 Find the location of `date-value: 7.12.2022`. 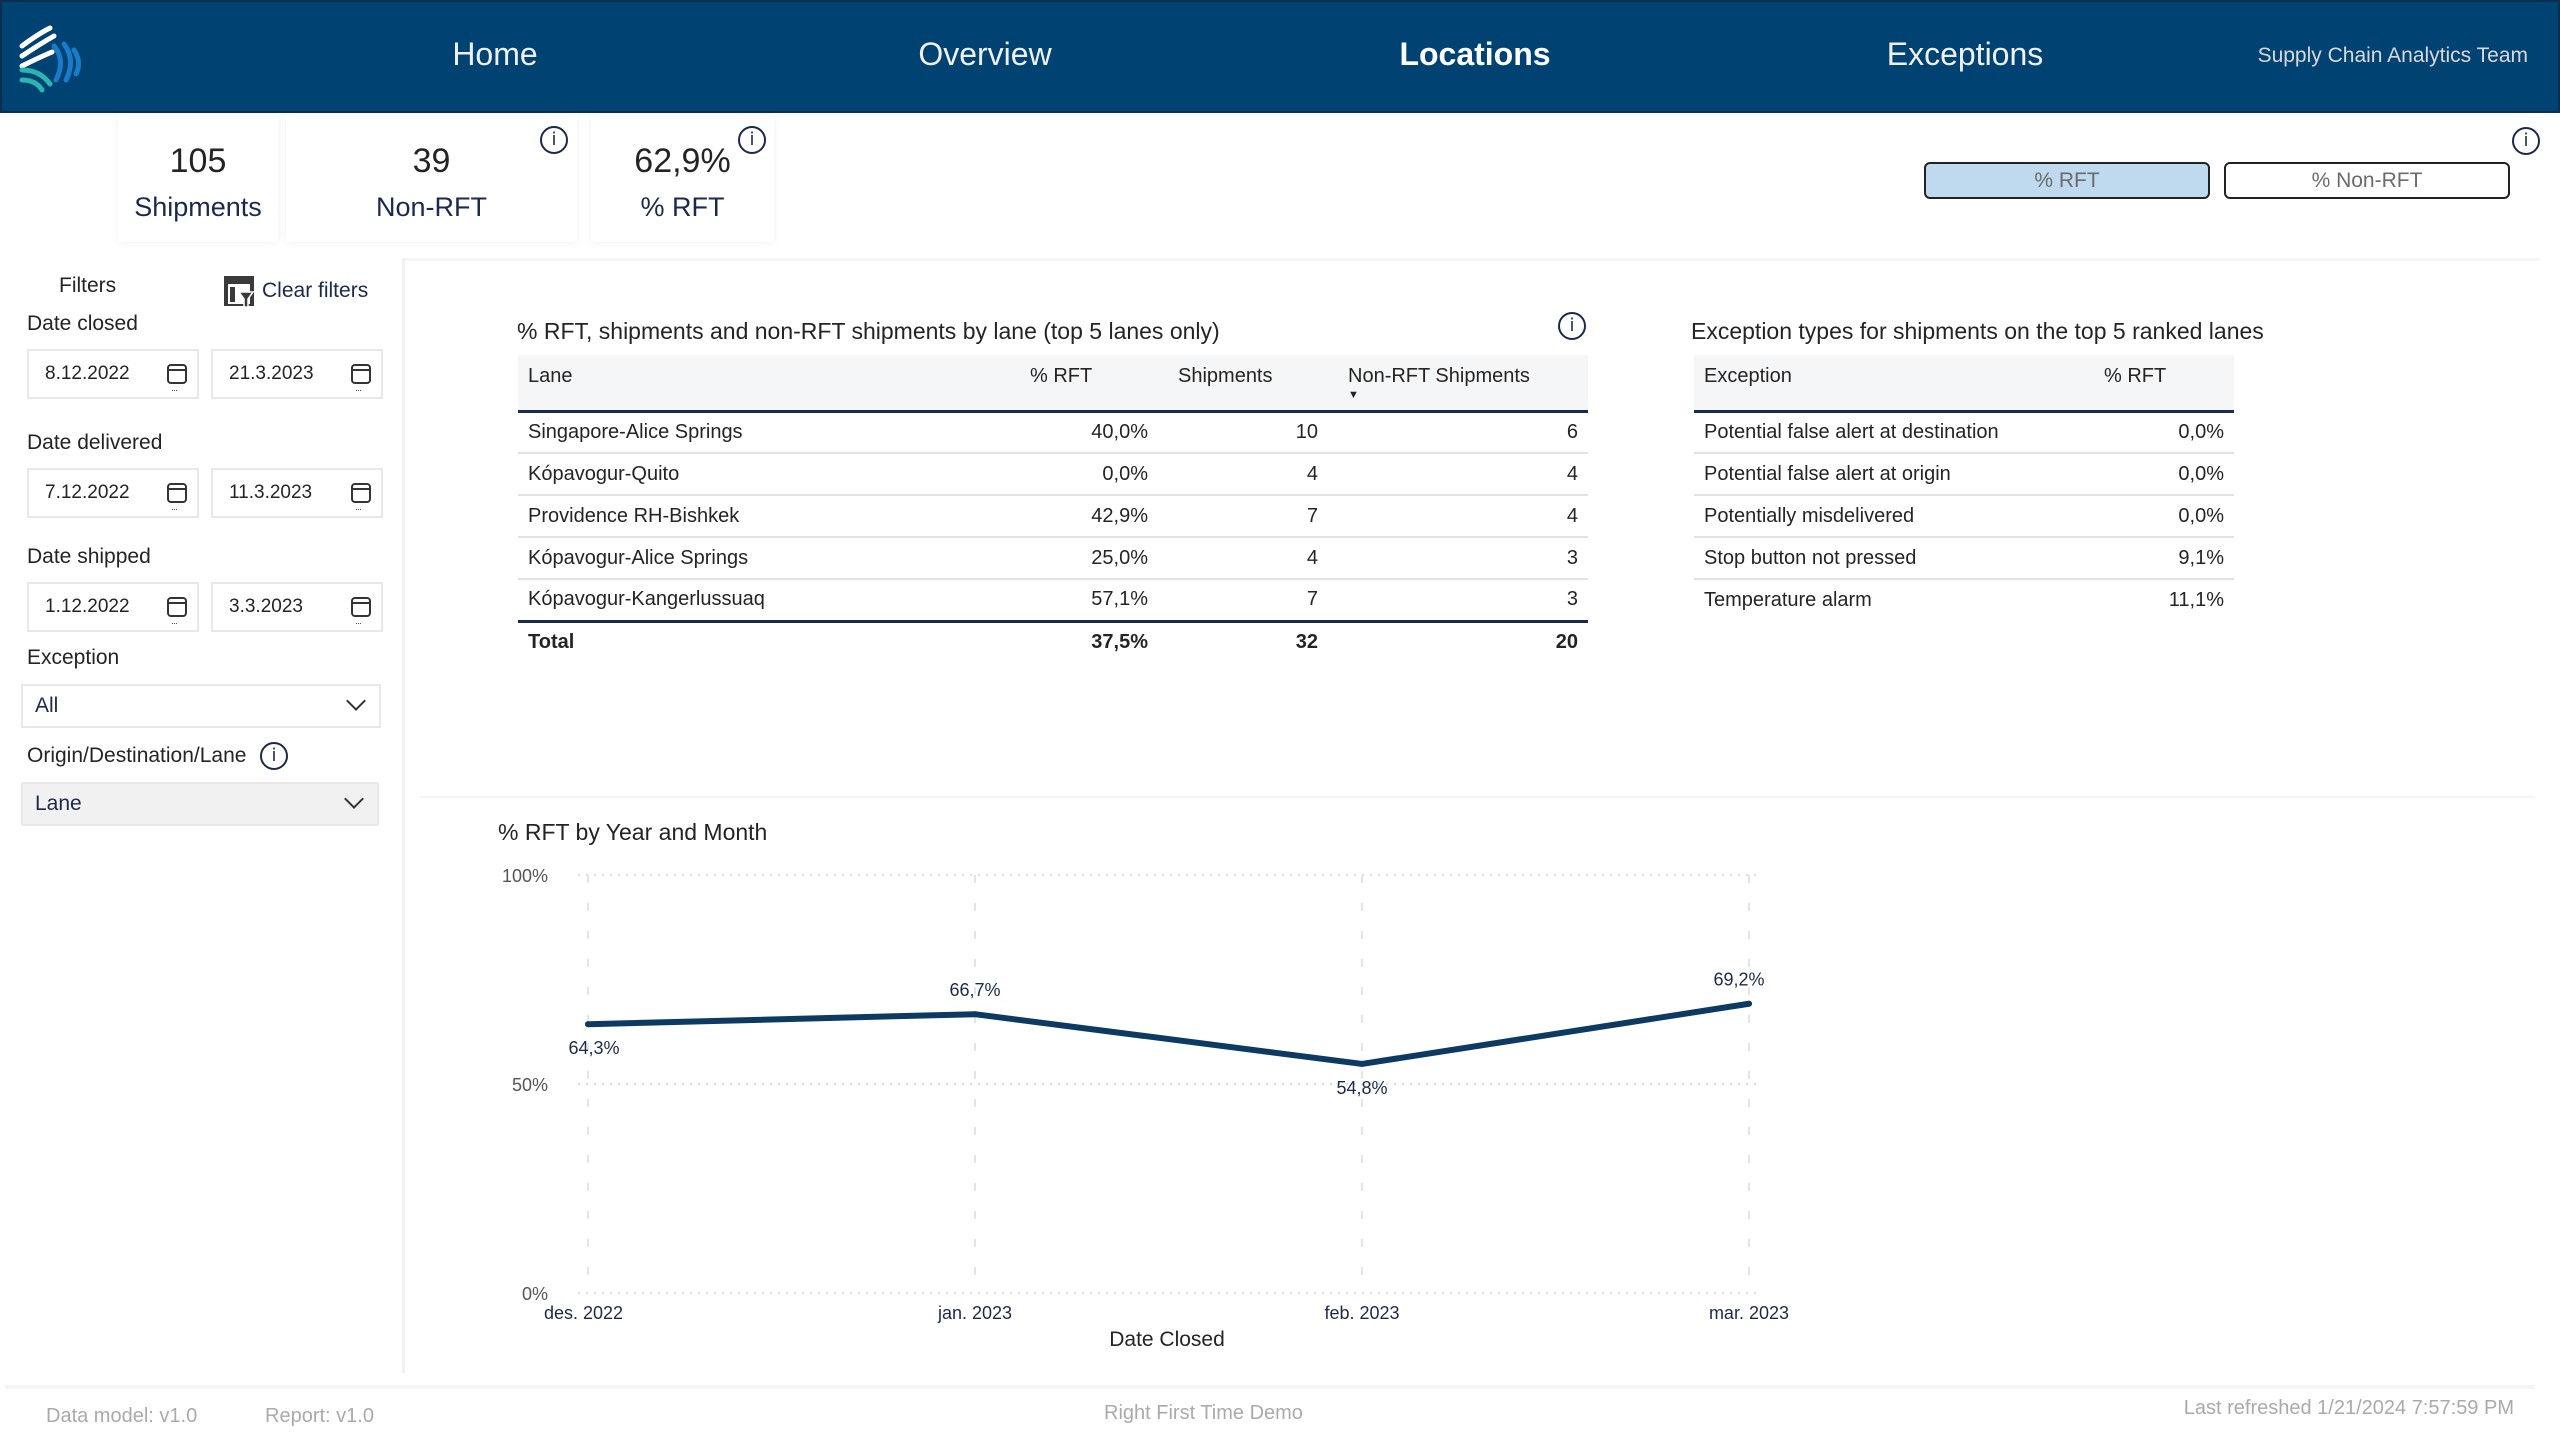

date-value: 7.12.2022 is located at coordinates (87, 492).